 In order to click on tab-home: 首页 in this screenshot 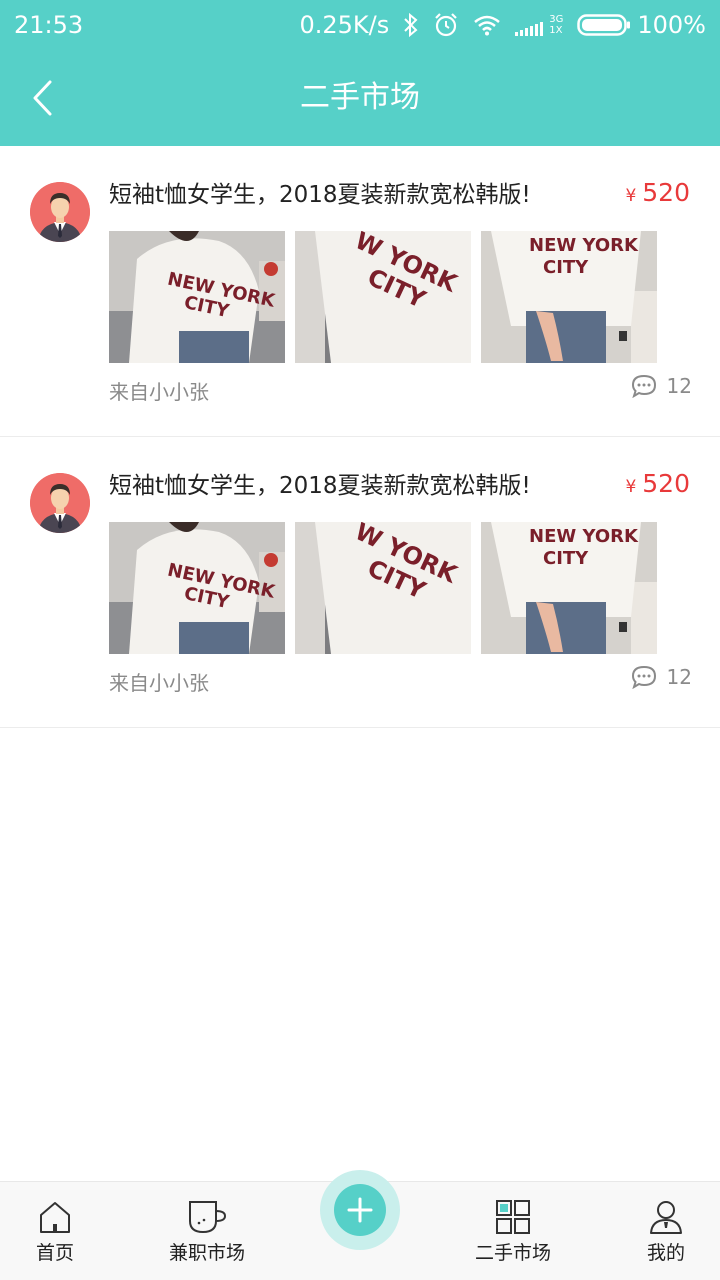, I will do `click(55, 1231)`.